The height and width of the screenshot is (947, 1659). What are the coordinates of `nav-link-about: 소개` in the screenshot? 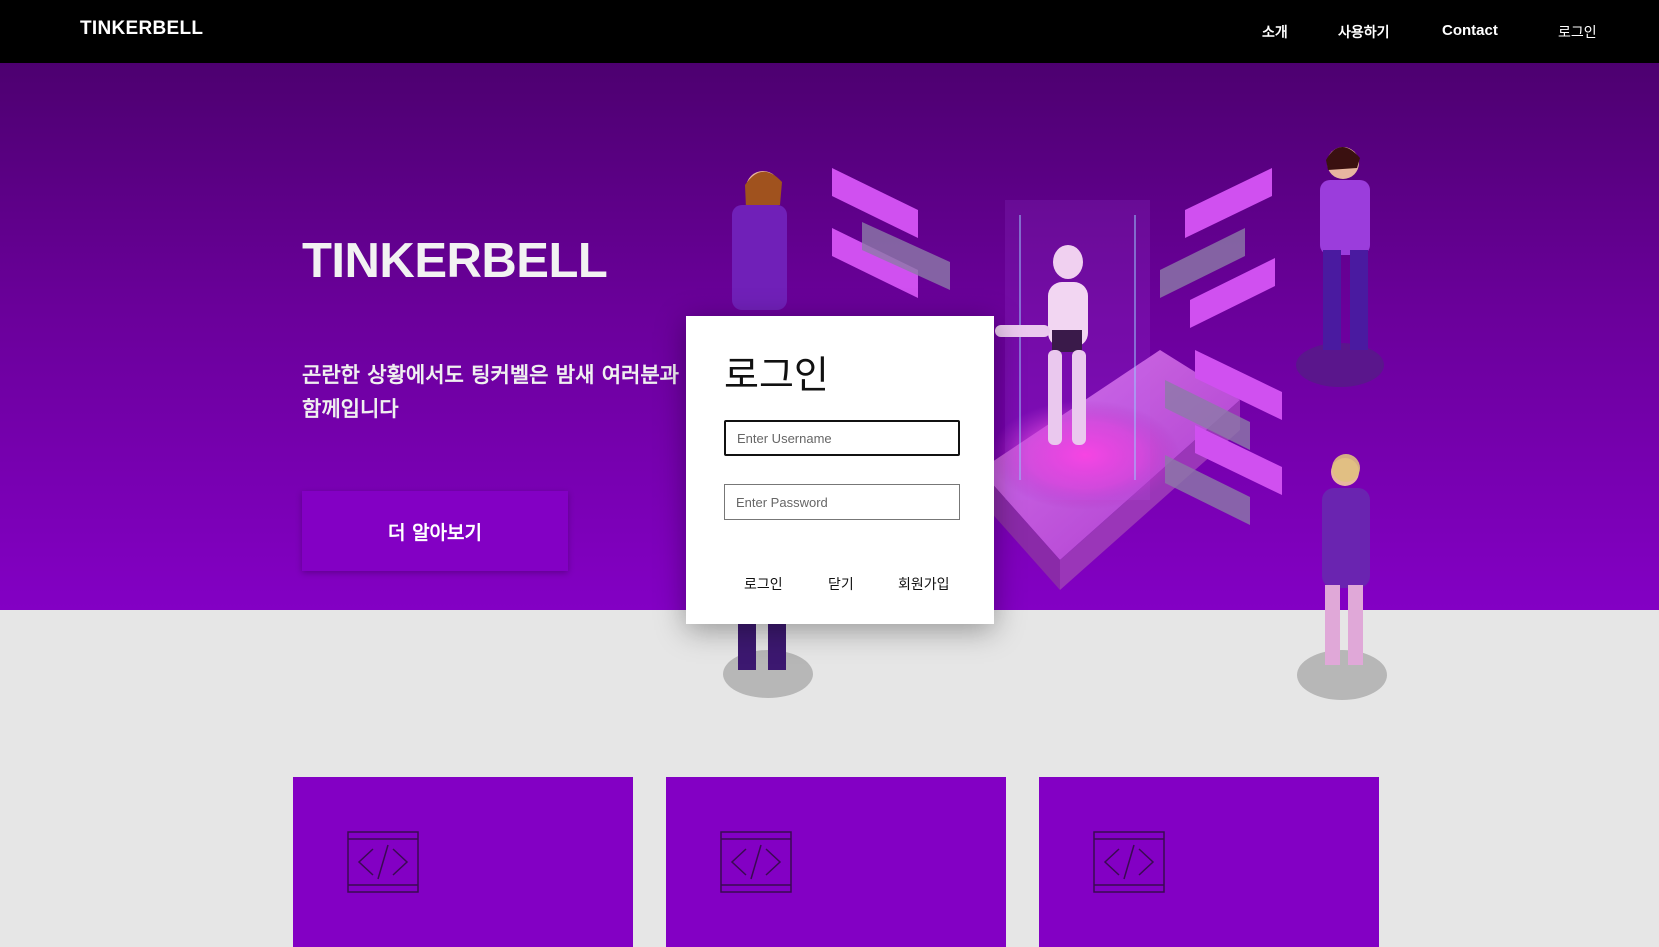 It's located at (1275, 32).